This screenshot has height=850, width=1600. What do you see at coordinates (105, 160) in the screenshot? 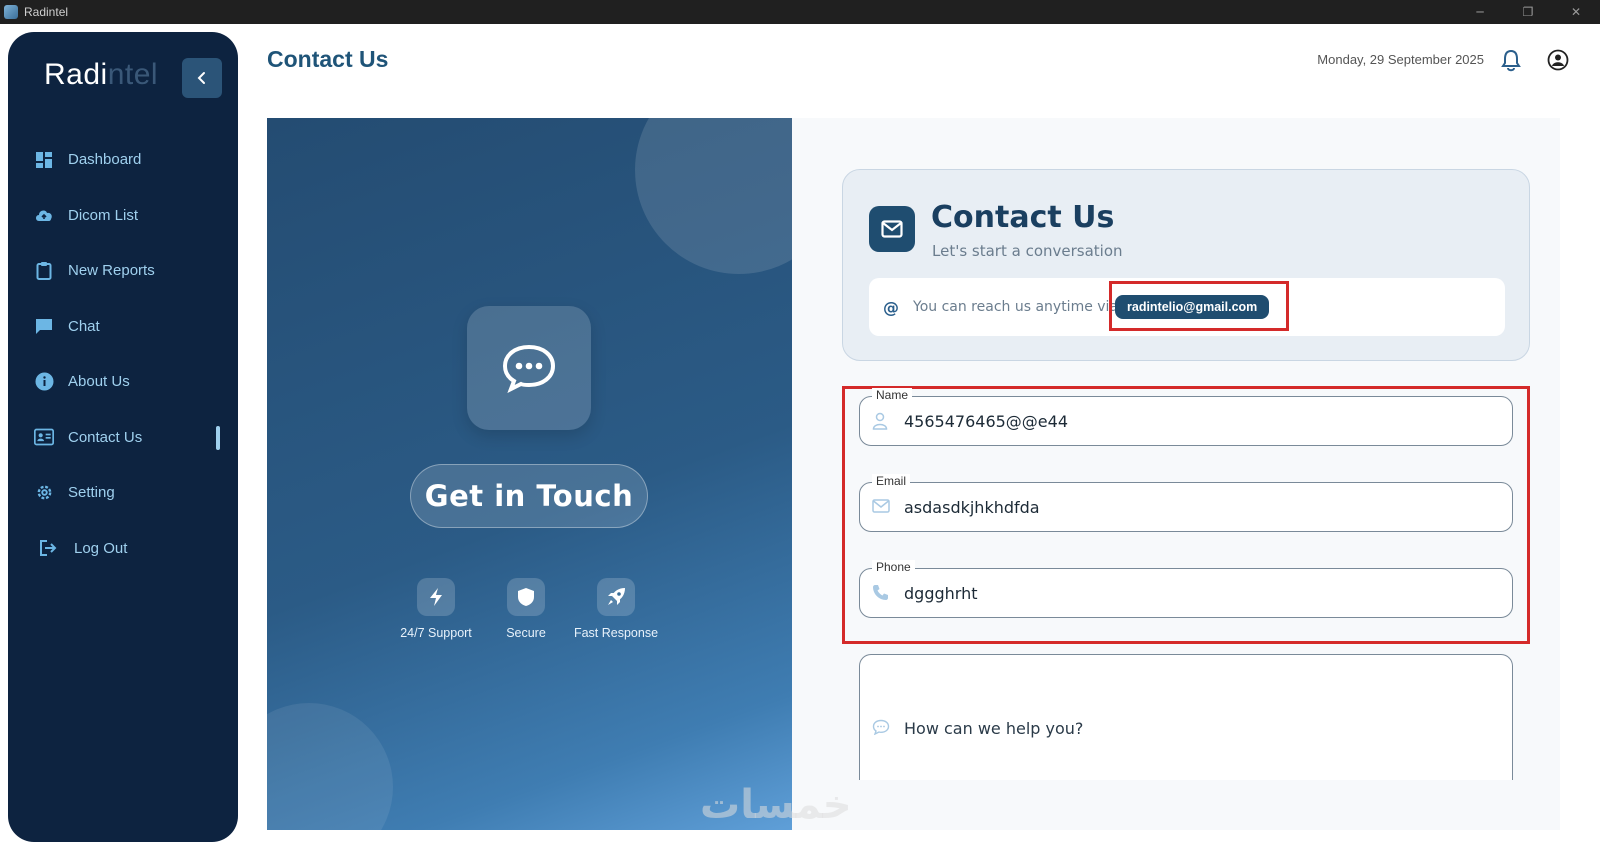
I see `sidebar-item-label: Dashboard` at bounding box center [105, 160].